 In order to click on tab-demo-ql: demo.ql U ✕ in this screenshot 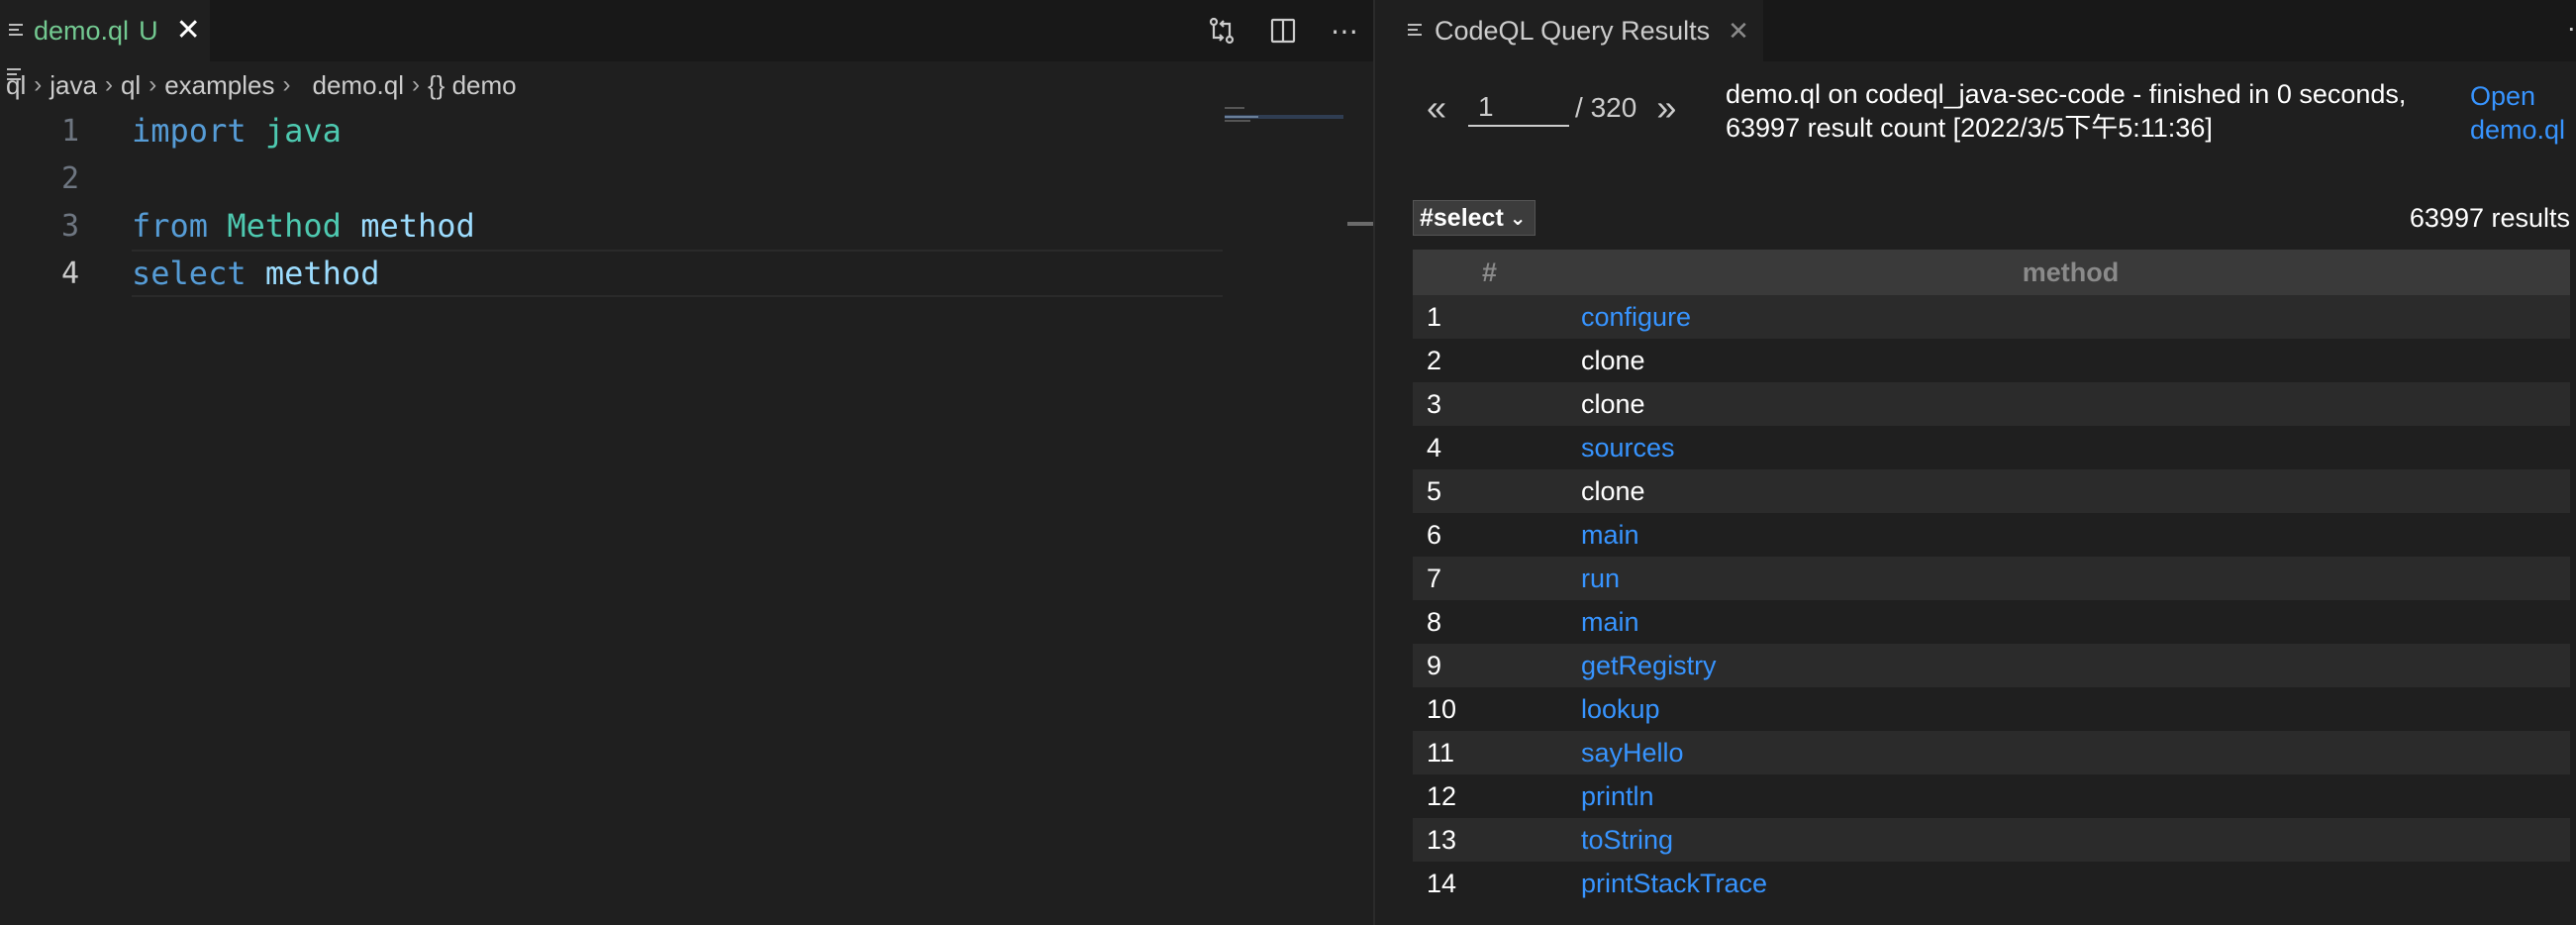, I will do `click(105, 30)`.